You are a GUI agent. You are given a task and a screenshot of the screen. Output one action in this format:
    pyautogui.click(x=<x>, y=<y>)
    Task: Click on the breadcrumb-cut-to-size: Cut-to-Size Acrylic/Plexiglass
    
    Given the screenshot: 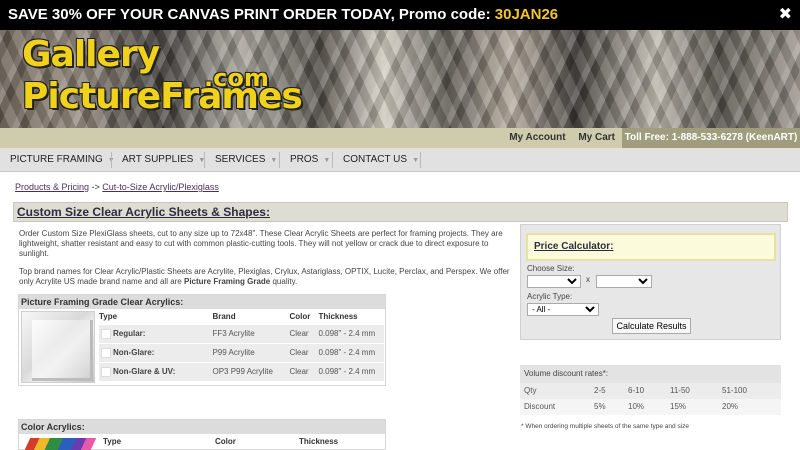 What is the action you would take?
    pyautogui.click(x=160, y=187)
    